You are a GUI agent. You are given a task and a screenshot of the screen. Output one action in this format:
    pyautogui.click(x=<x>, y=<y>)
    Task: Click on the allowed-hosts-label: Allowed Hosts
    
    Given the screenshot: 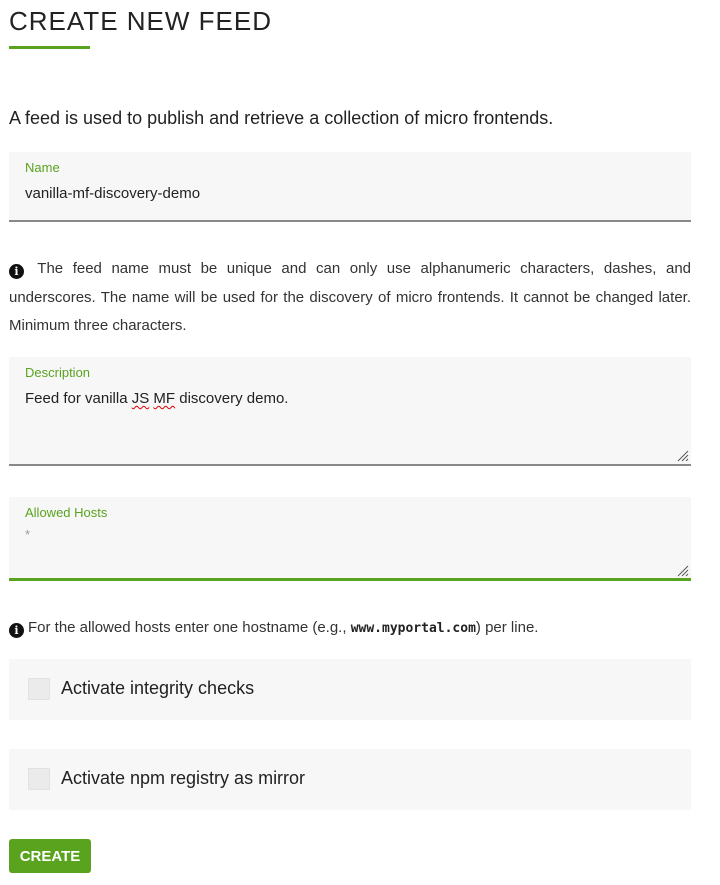 What is the action you would take?
    pyautogui.click(x=66, y=512)
    